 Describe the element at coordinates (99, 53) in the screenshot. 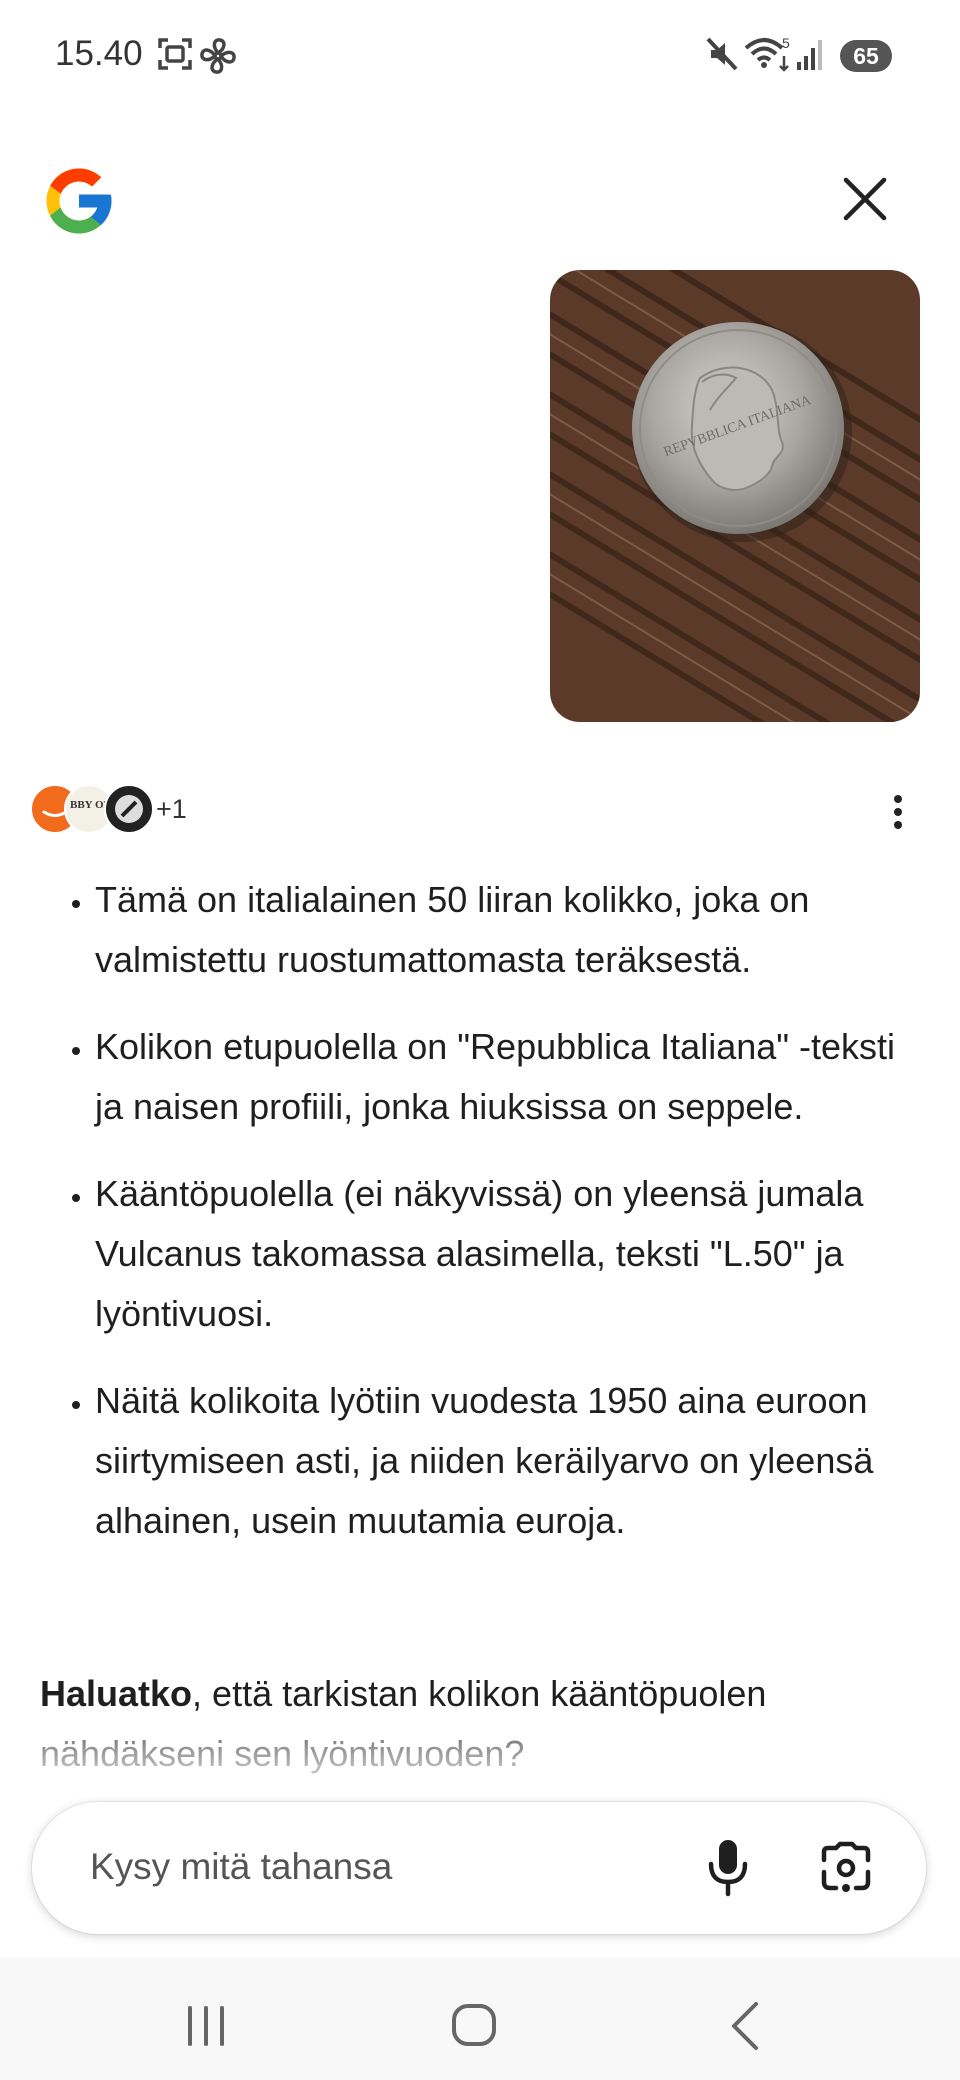

I see `status-time: 15.40` at that location.